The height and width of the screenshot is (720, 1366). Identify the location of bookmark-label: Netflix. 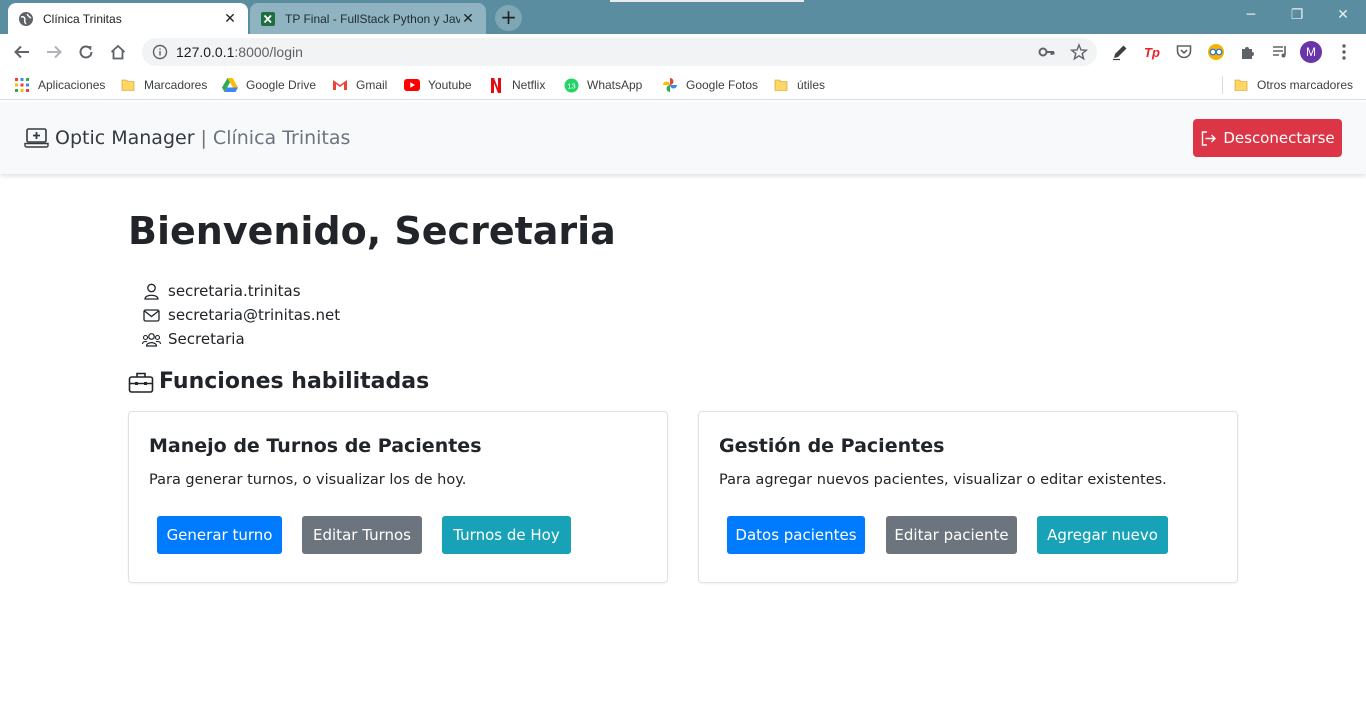
(529, 85).